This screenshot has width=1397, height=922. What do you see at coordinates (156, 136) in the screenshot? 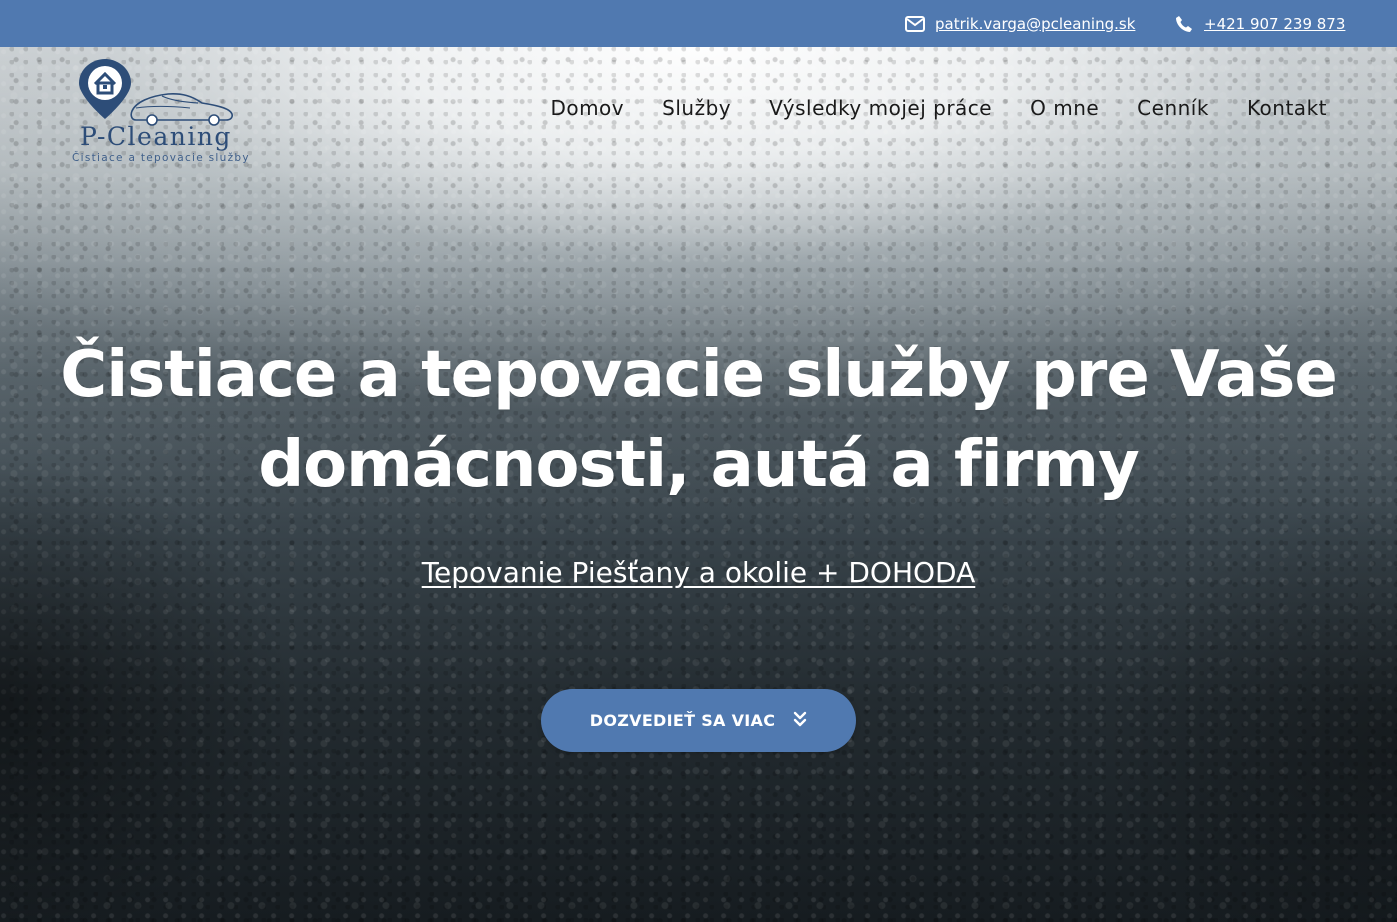
I see `logo-name: P-Cleaning` at bounding box center [156, 136].